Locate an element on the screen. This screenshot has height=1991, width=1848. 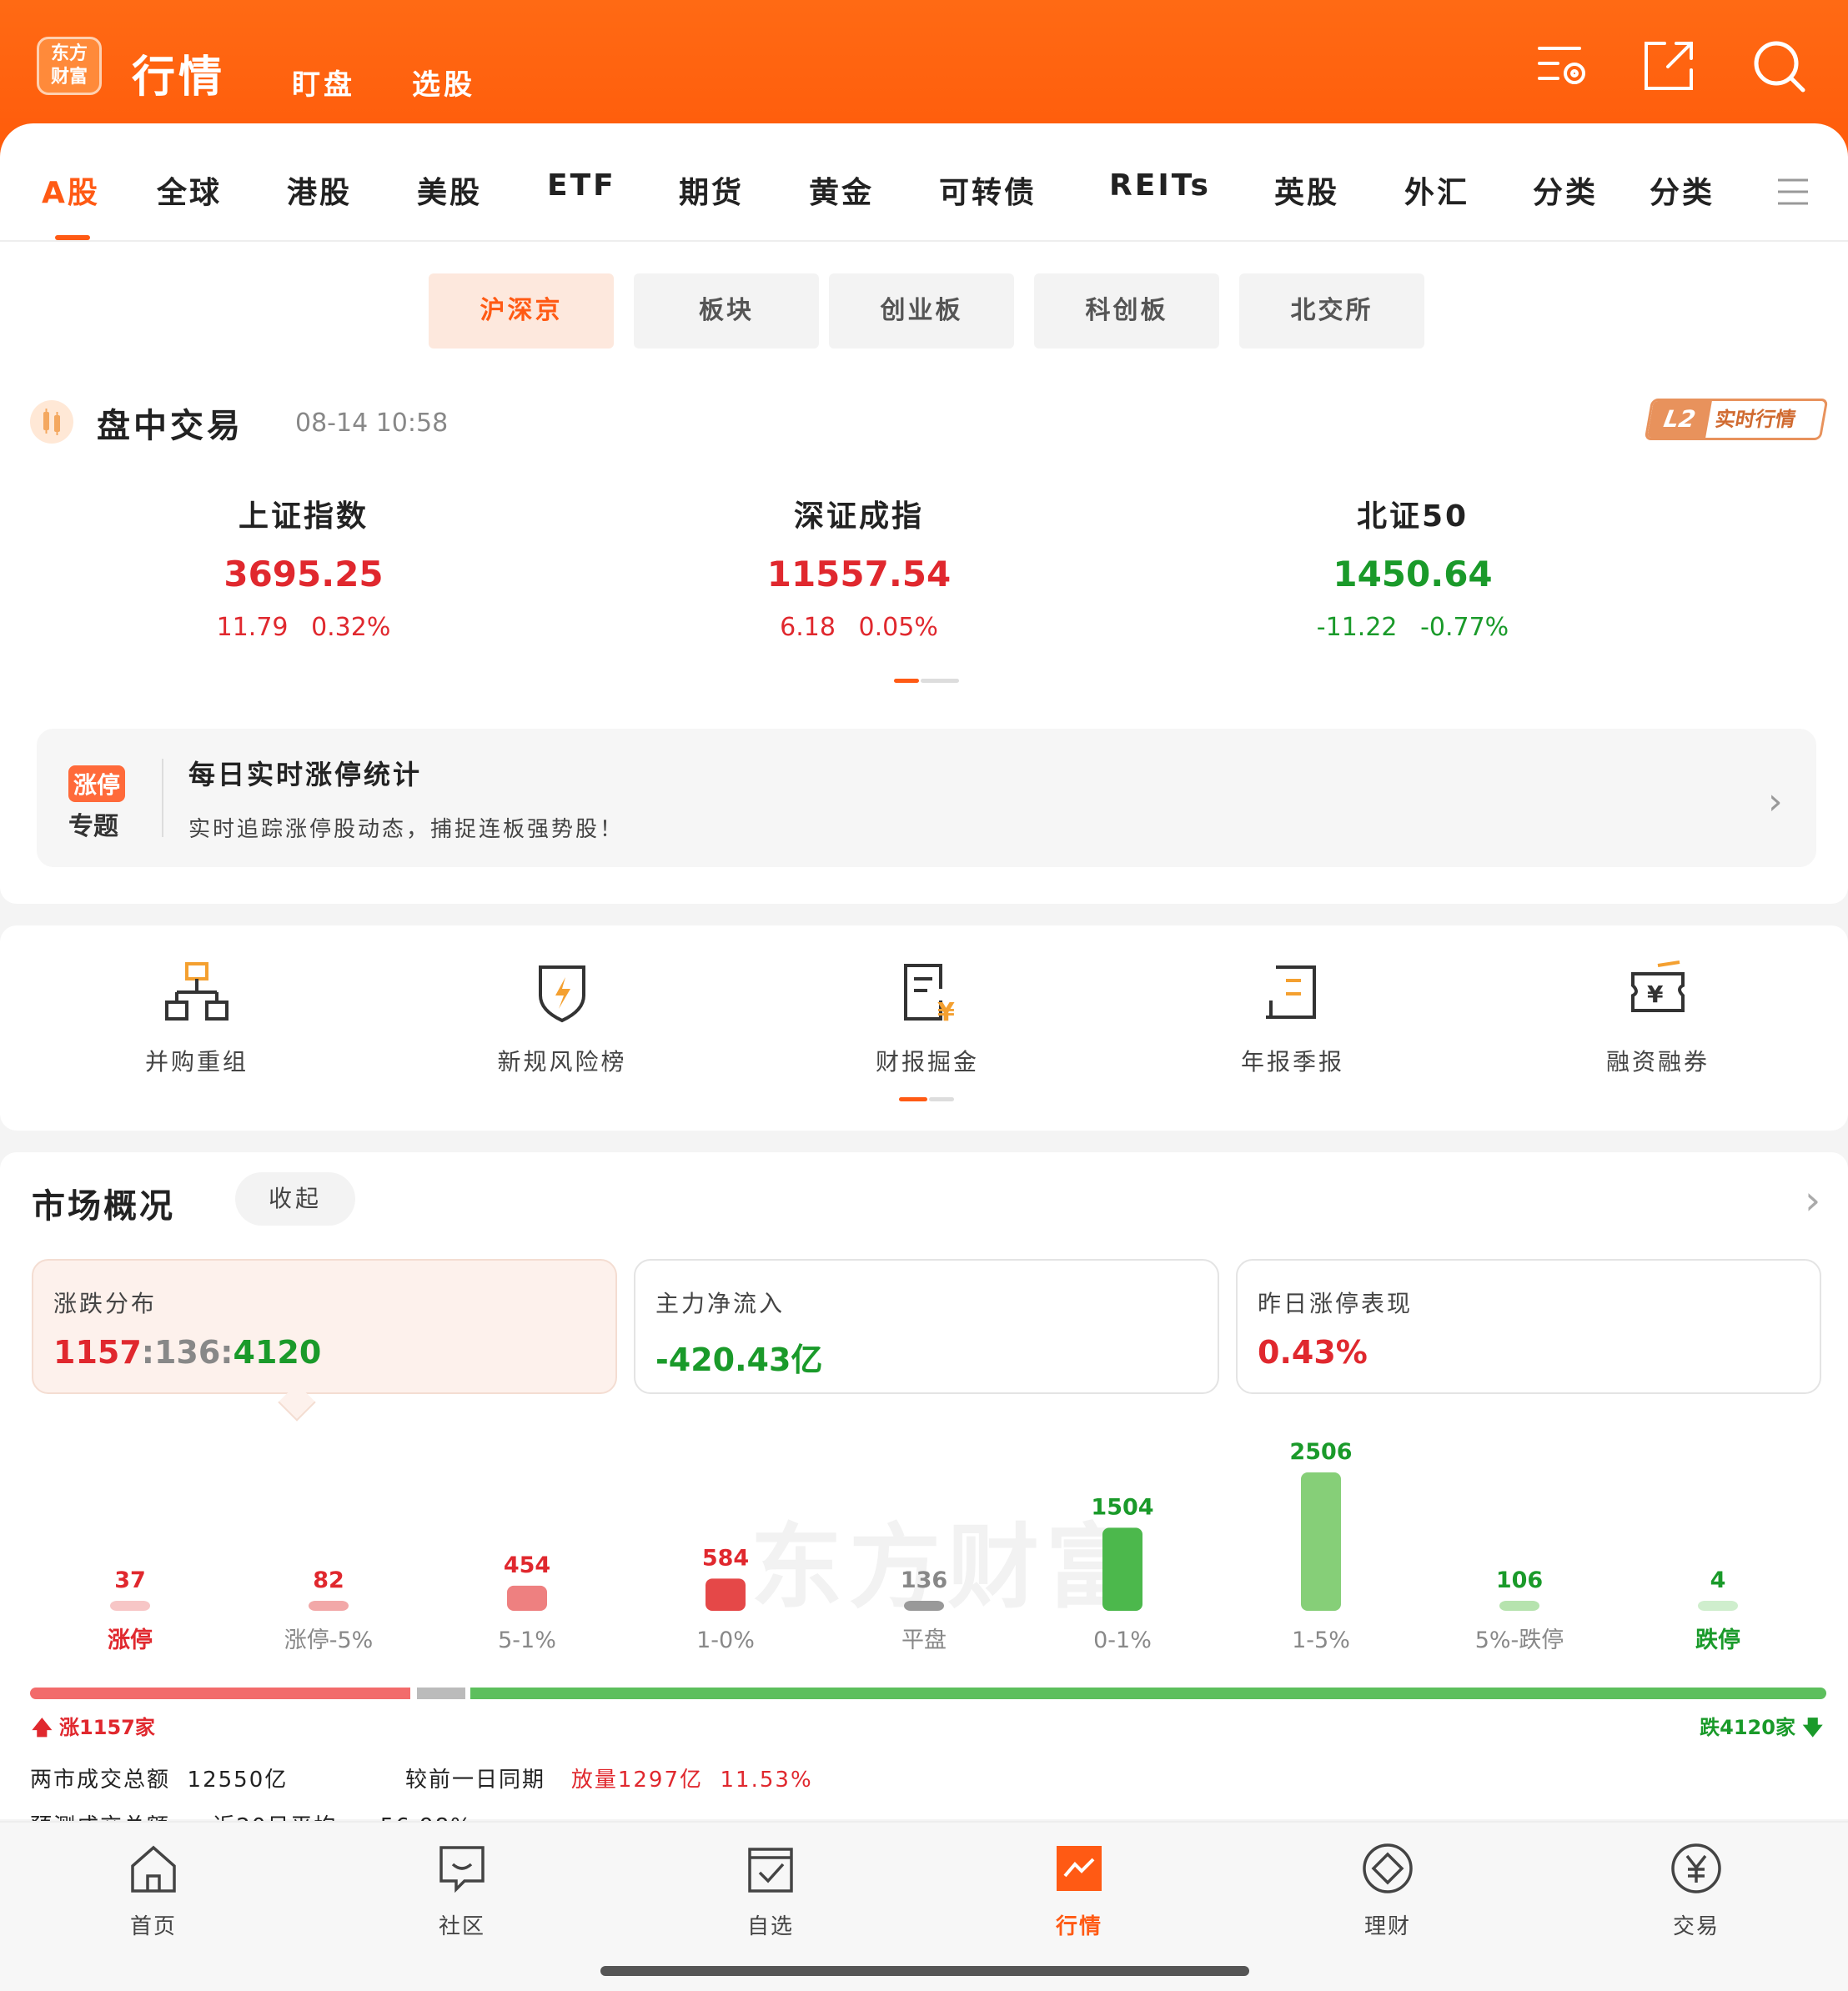
subtab-sh-sz-bj: 沪深京 is located at coordinates (521, 311).